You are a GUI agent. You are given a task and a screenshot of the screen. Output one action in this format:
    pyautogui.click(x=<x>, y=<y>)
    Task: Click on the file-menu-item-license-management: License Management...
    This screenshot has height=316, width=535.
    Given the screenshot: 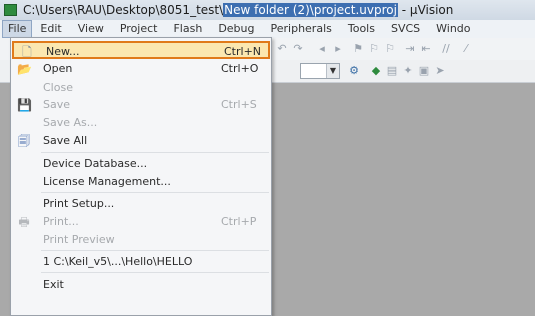 What is the action you would take?
    pyautogui.click(x=141, y=182)
    